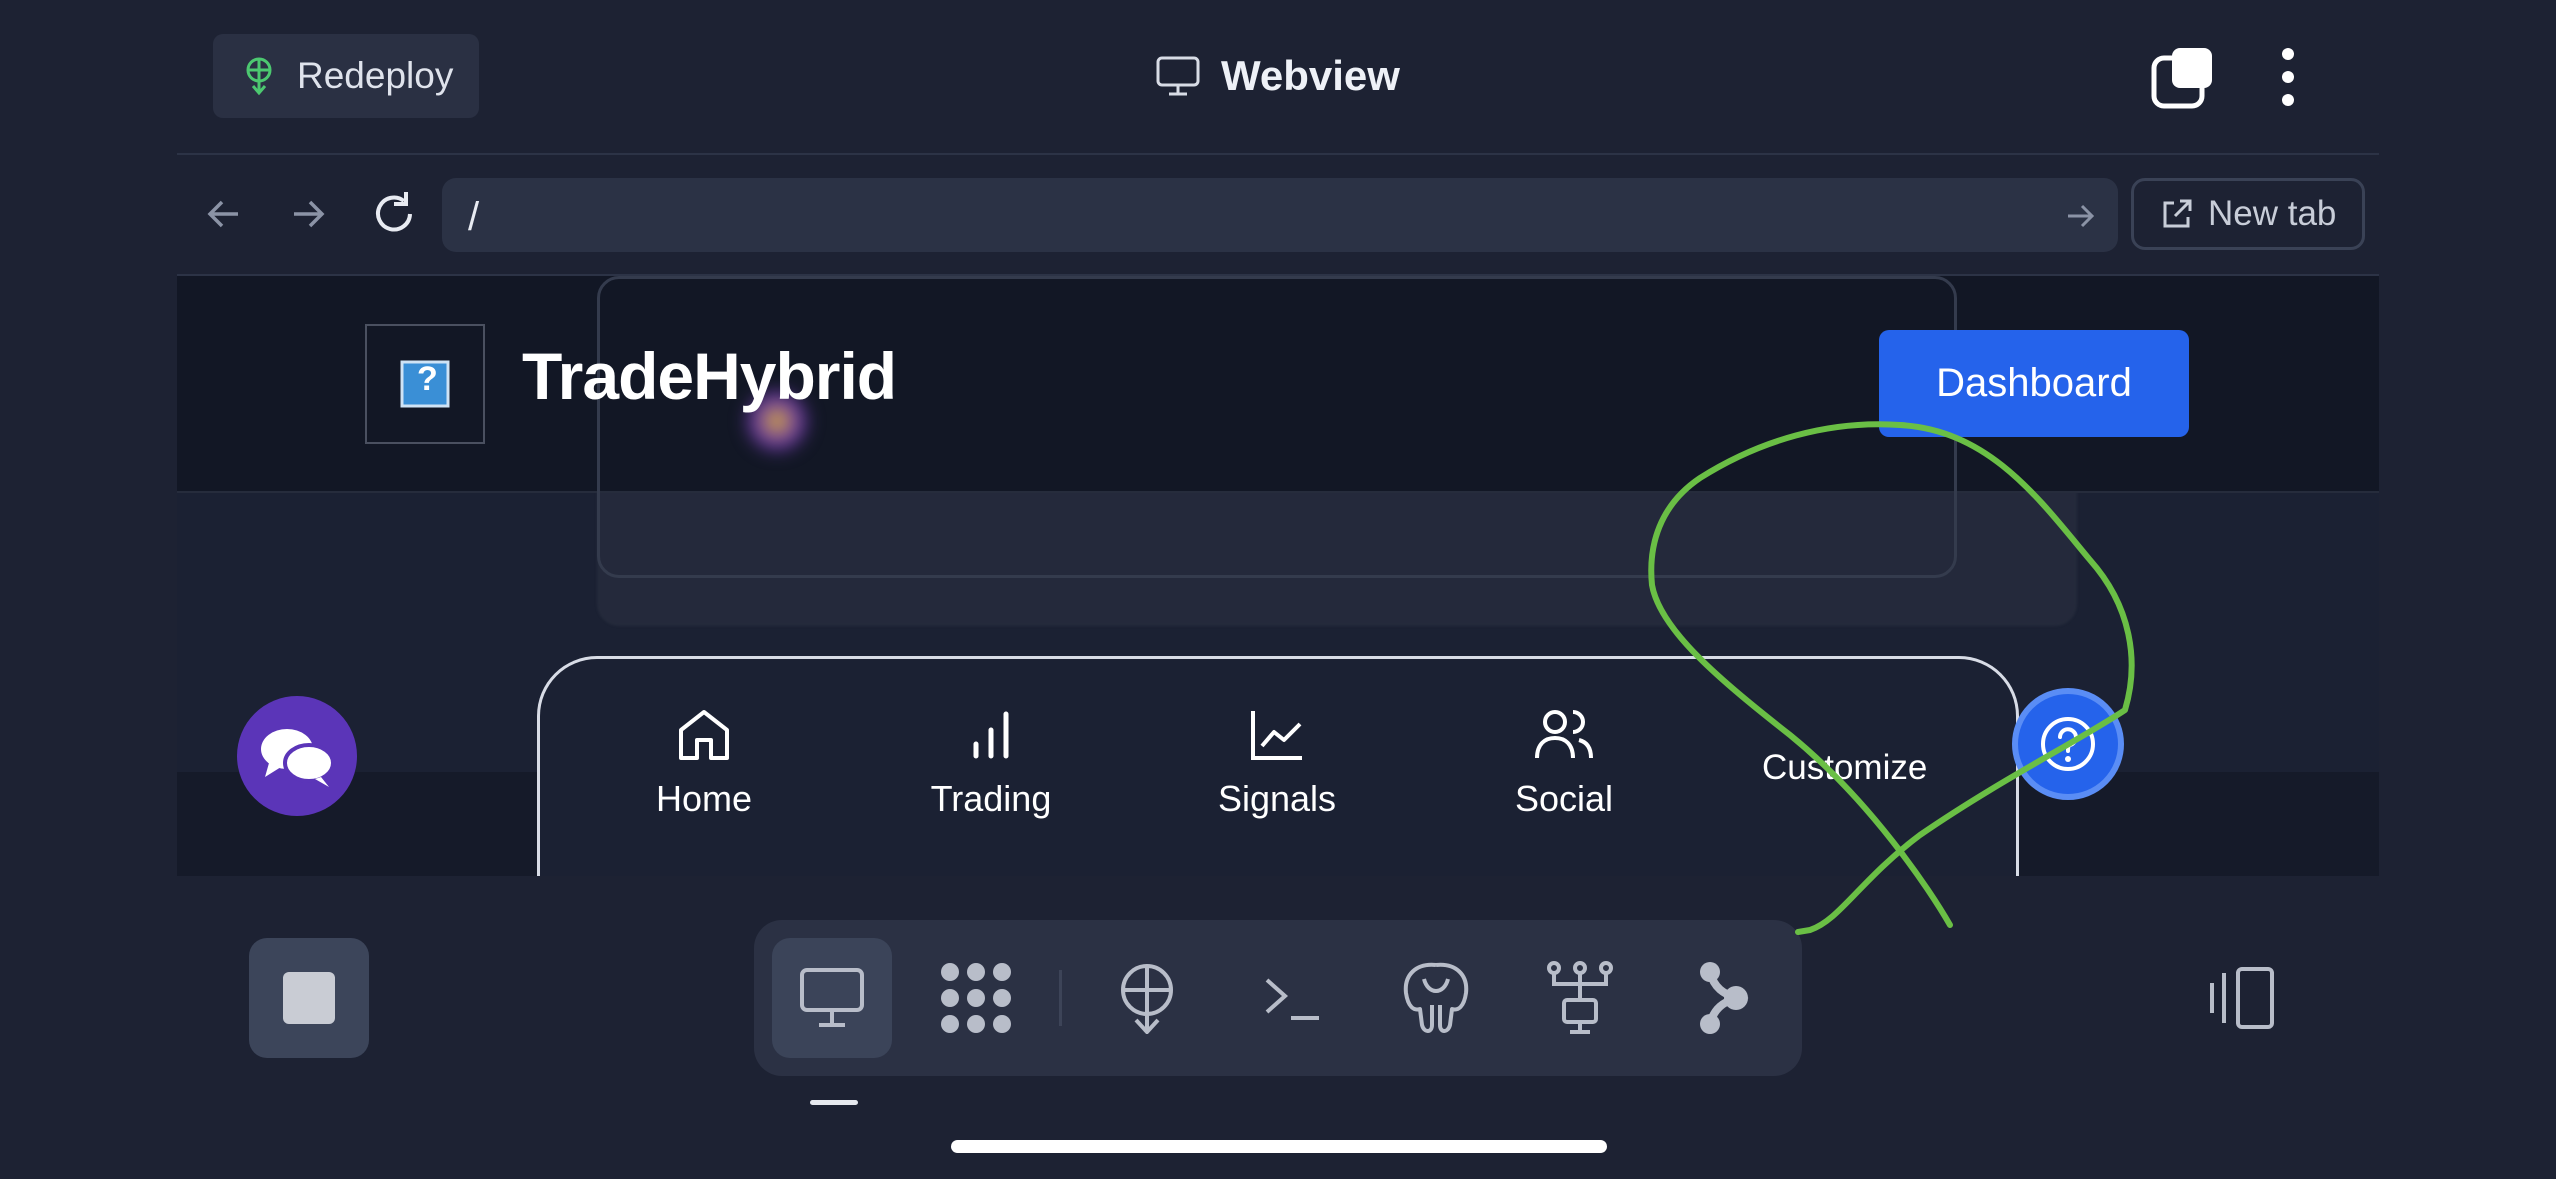 This screenshot has height=1179, width=2556. What do you see at coordinates (1310, 75) in the screenshot?
I see `title-text: Webview` at bounding box center [1310, 75].